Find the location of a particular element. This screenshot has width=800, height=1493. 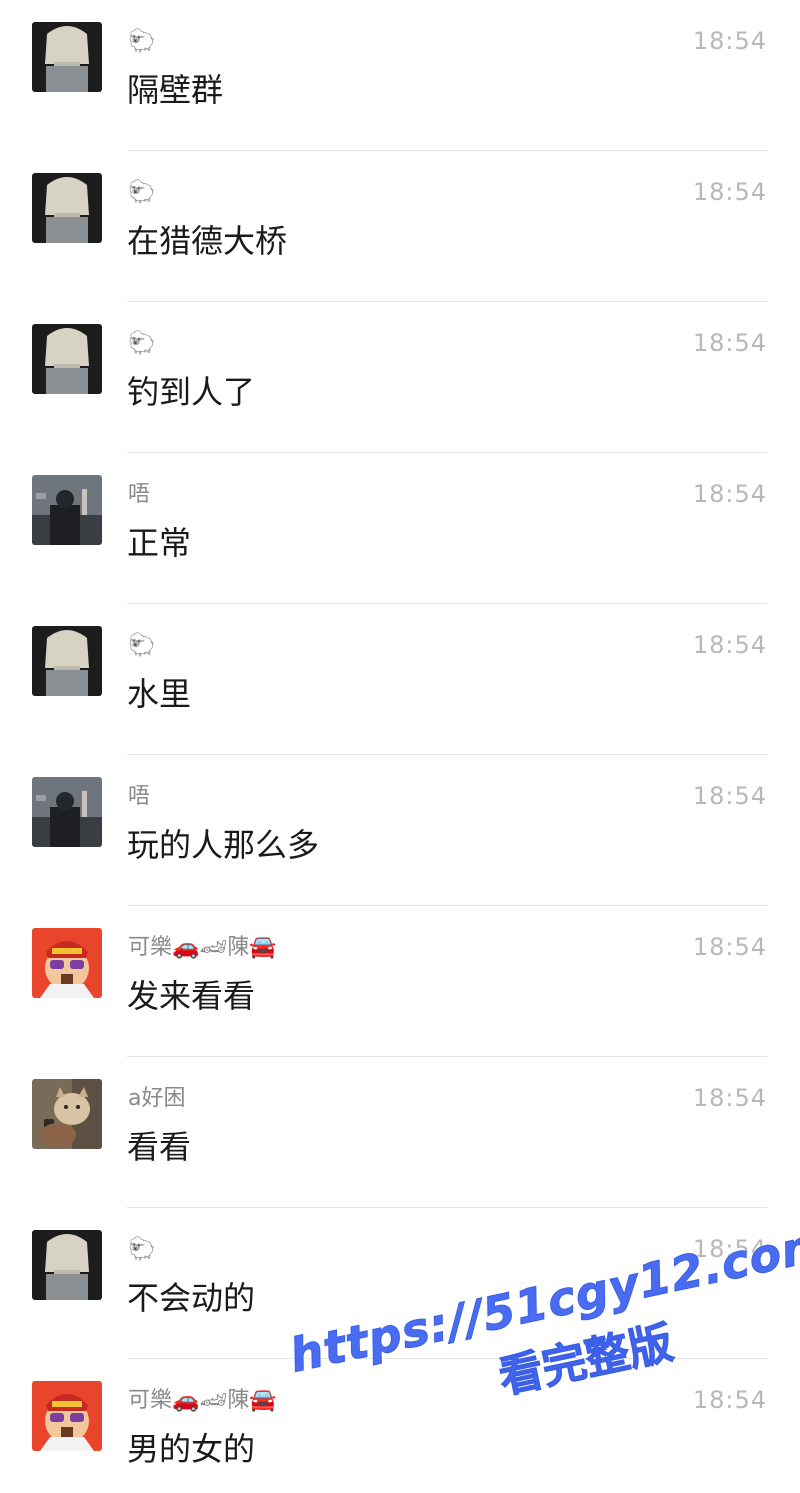

message-row: 🐑 18:54 隔壁群 is located at coordinates (400, 75).